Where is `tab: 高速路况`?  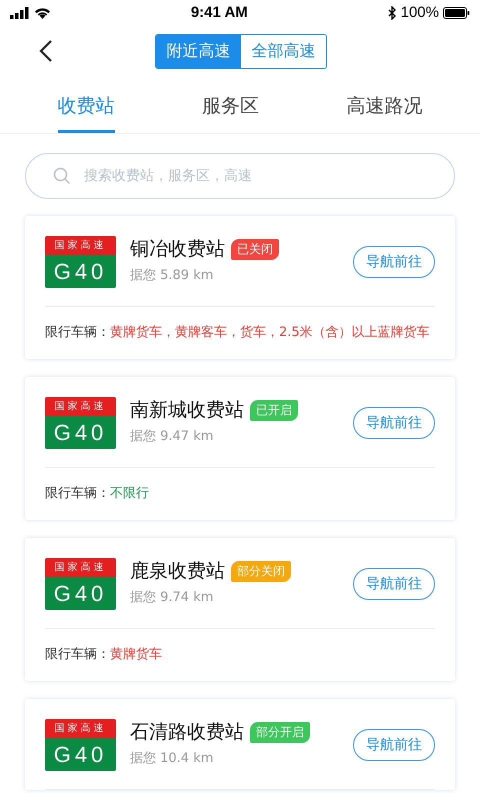
tab: 高速路况 is located at coordinates (384, 106).